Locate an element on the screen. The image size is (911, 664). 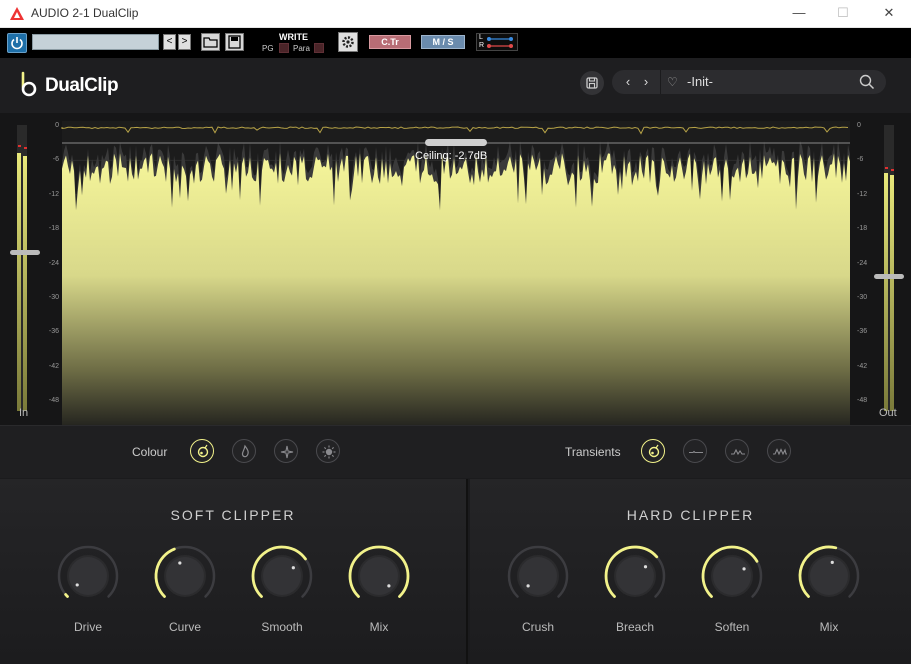
preset-prev-button: ‹ is located at coordinates (628, 82).